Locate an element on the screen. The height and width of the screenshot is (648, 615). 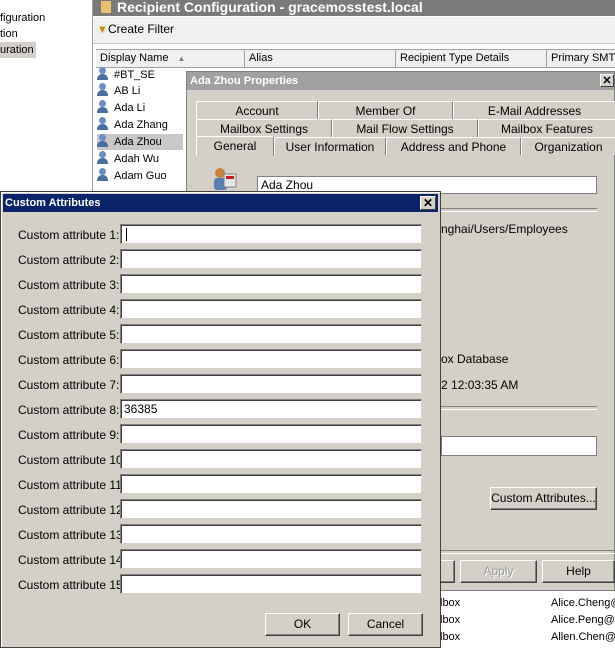
custom-attribute-7-label: Custom attribute 7: is located at coordinates (69, 385).